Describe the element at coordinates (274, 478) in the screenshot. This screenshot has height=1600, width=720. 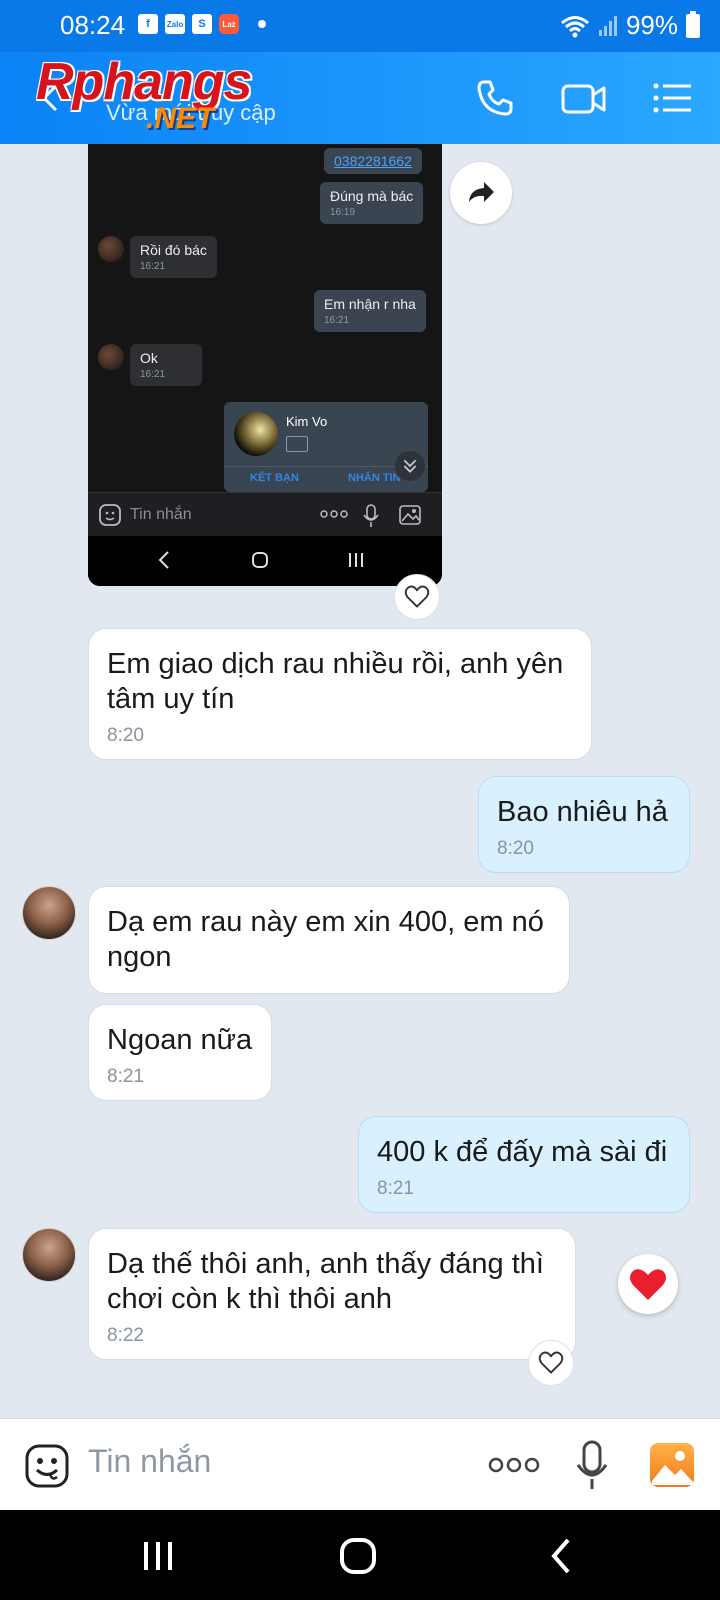
I see `embed-add-friend-button: KẾT BẠN` at that location.